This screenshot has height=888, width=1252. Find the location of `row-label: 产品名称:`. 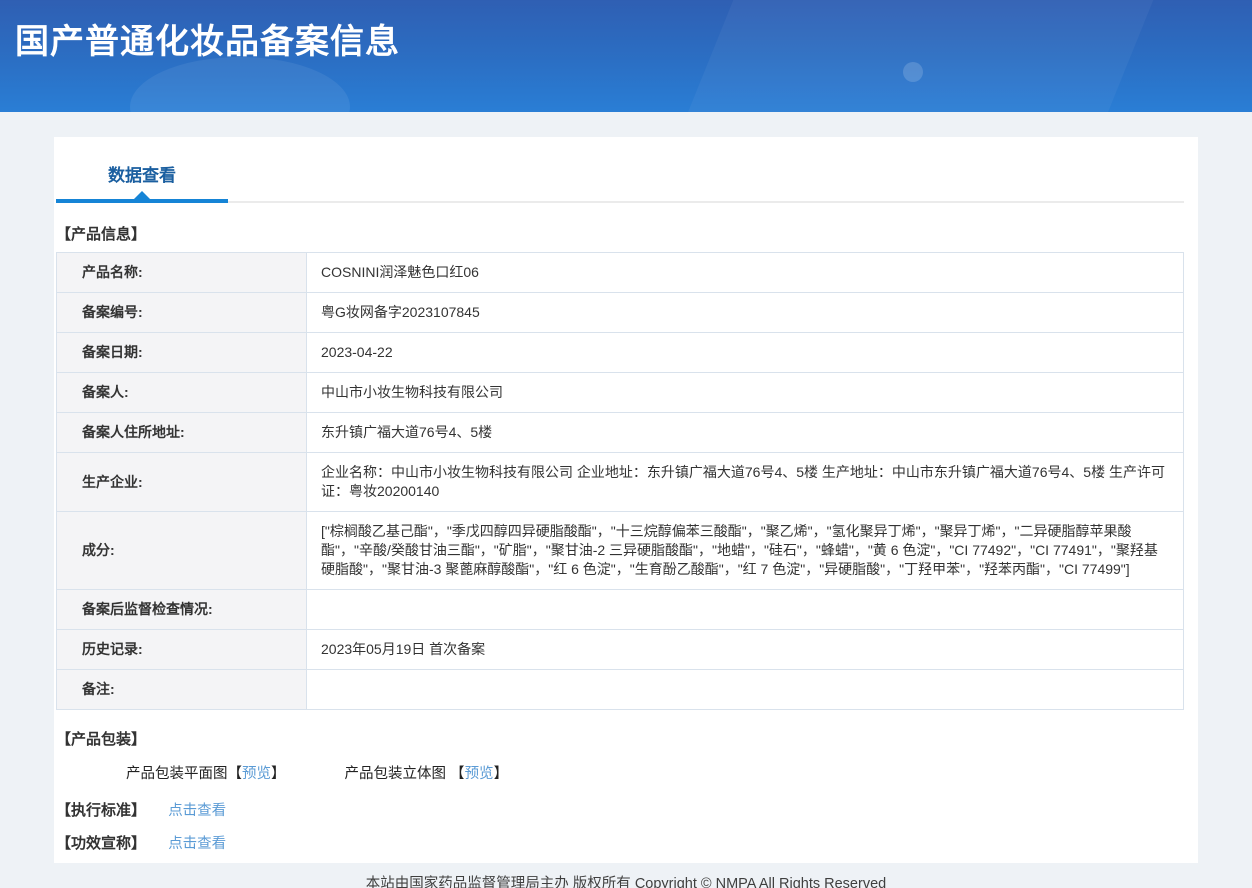

row-label: 产品名称: is located at coordinates (181, 272).